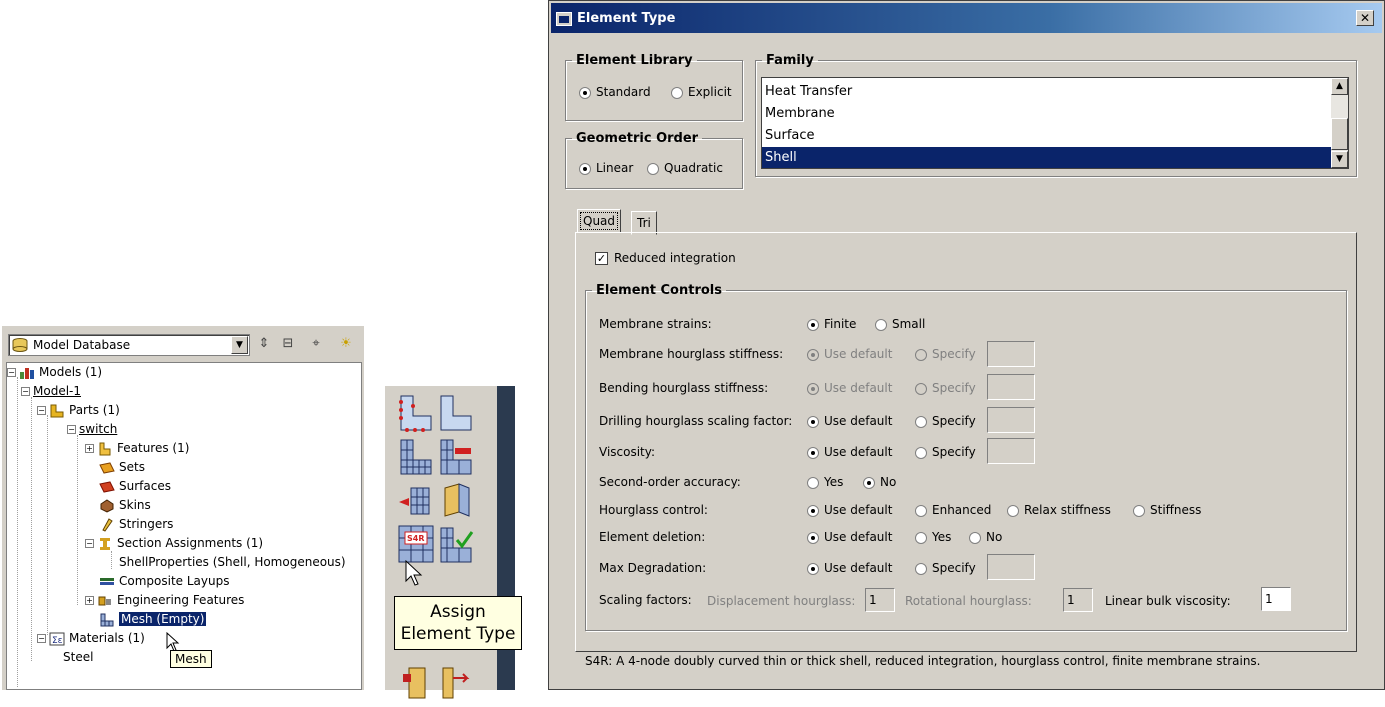 Image resolution: width=1385 pixels, height=707 pixels. Describe the element at coordinates (456, 456) in the screenshot. I see `delete-mesh-tool` at that location.